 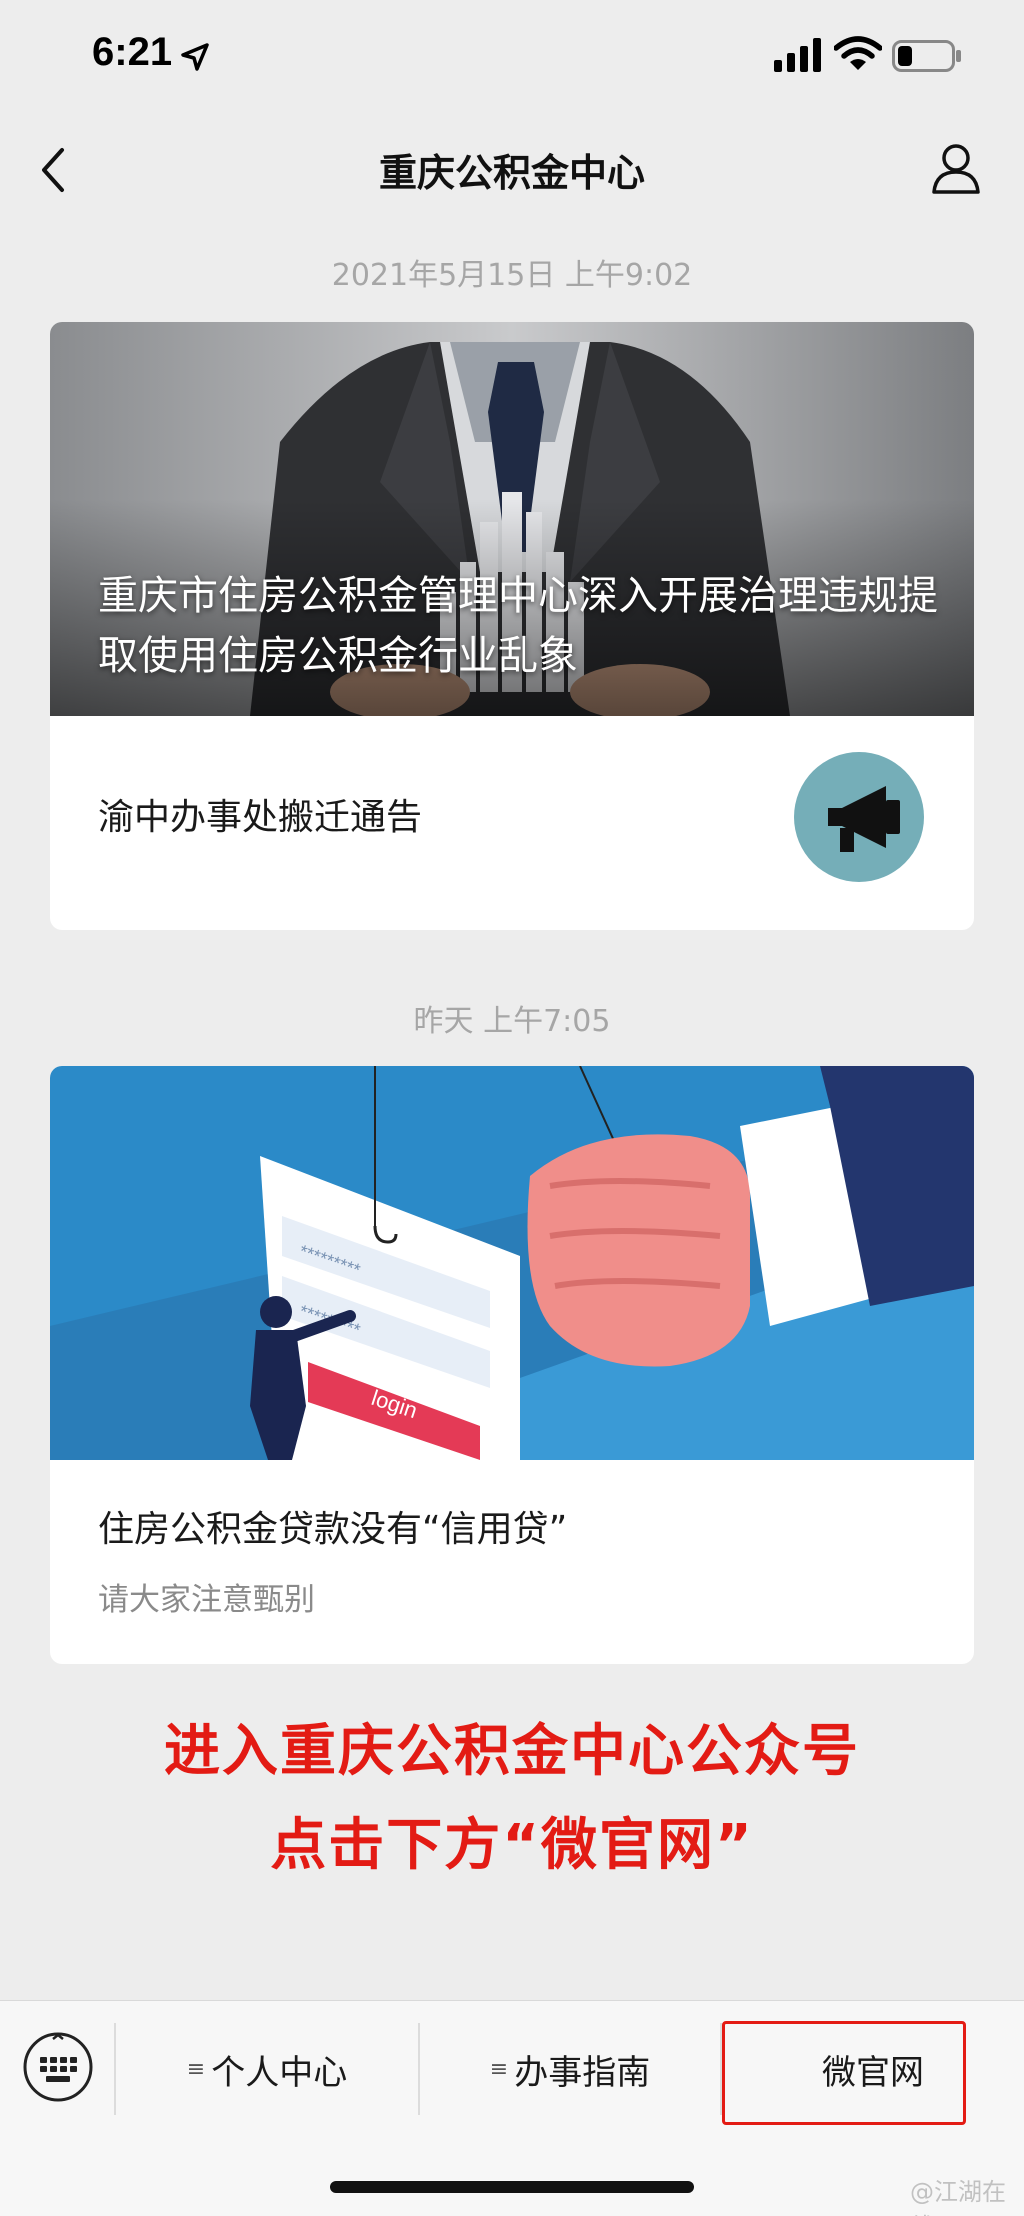 What do you see at coordinates (582, 2072) in the screenshot?
I see `menu-item-label: 办事指南` at bounding box center [582, 2072].